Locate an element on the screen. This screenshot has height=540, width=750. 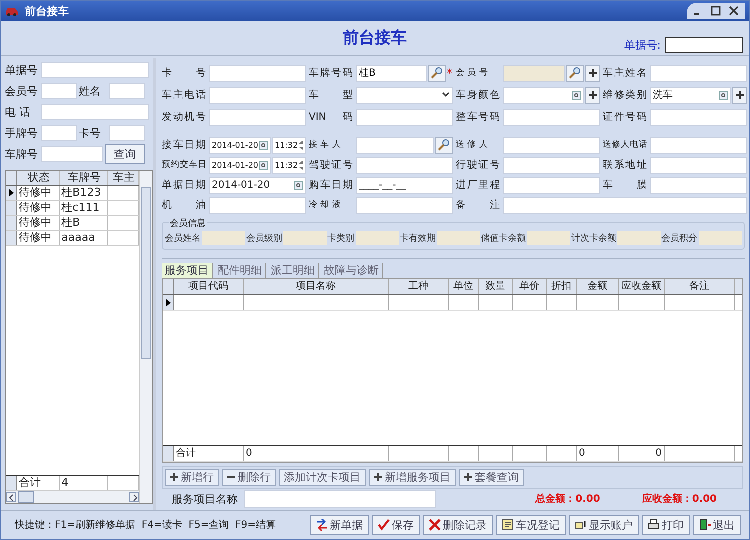
caret-icon is located at coordinates (446, 95).